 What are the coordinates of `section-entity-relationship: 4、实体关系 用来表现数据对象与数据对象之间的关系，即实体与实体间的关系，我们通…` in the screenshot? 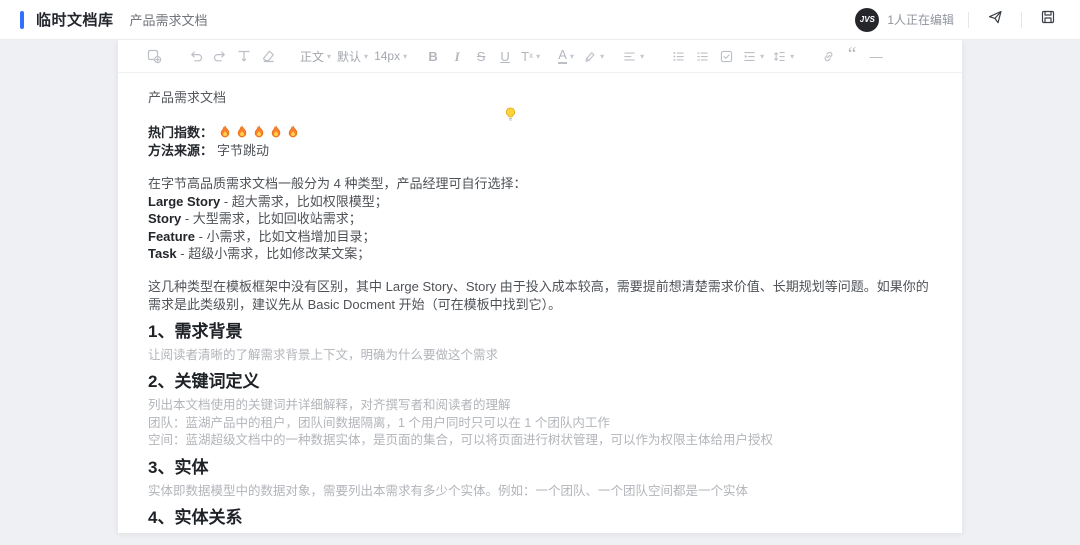 It's located at (540, 520).